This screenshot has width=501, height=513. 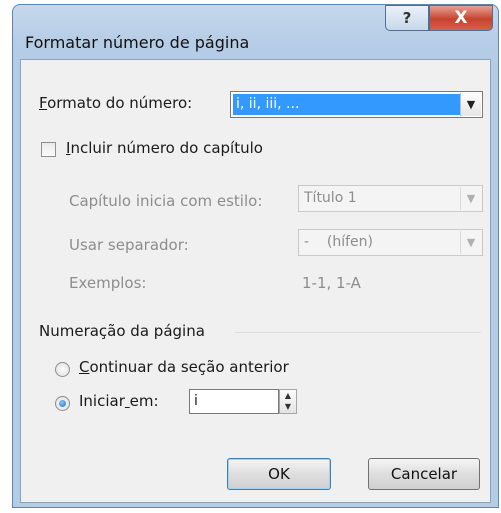 What do you see at coordinates (234, 401) in the screenshot?
I see `start-at-input: i` at bounding box center [234, 401].